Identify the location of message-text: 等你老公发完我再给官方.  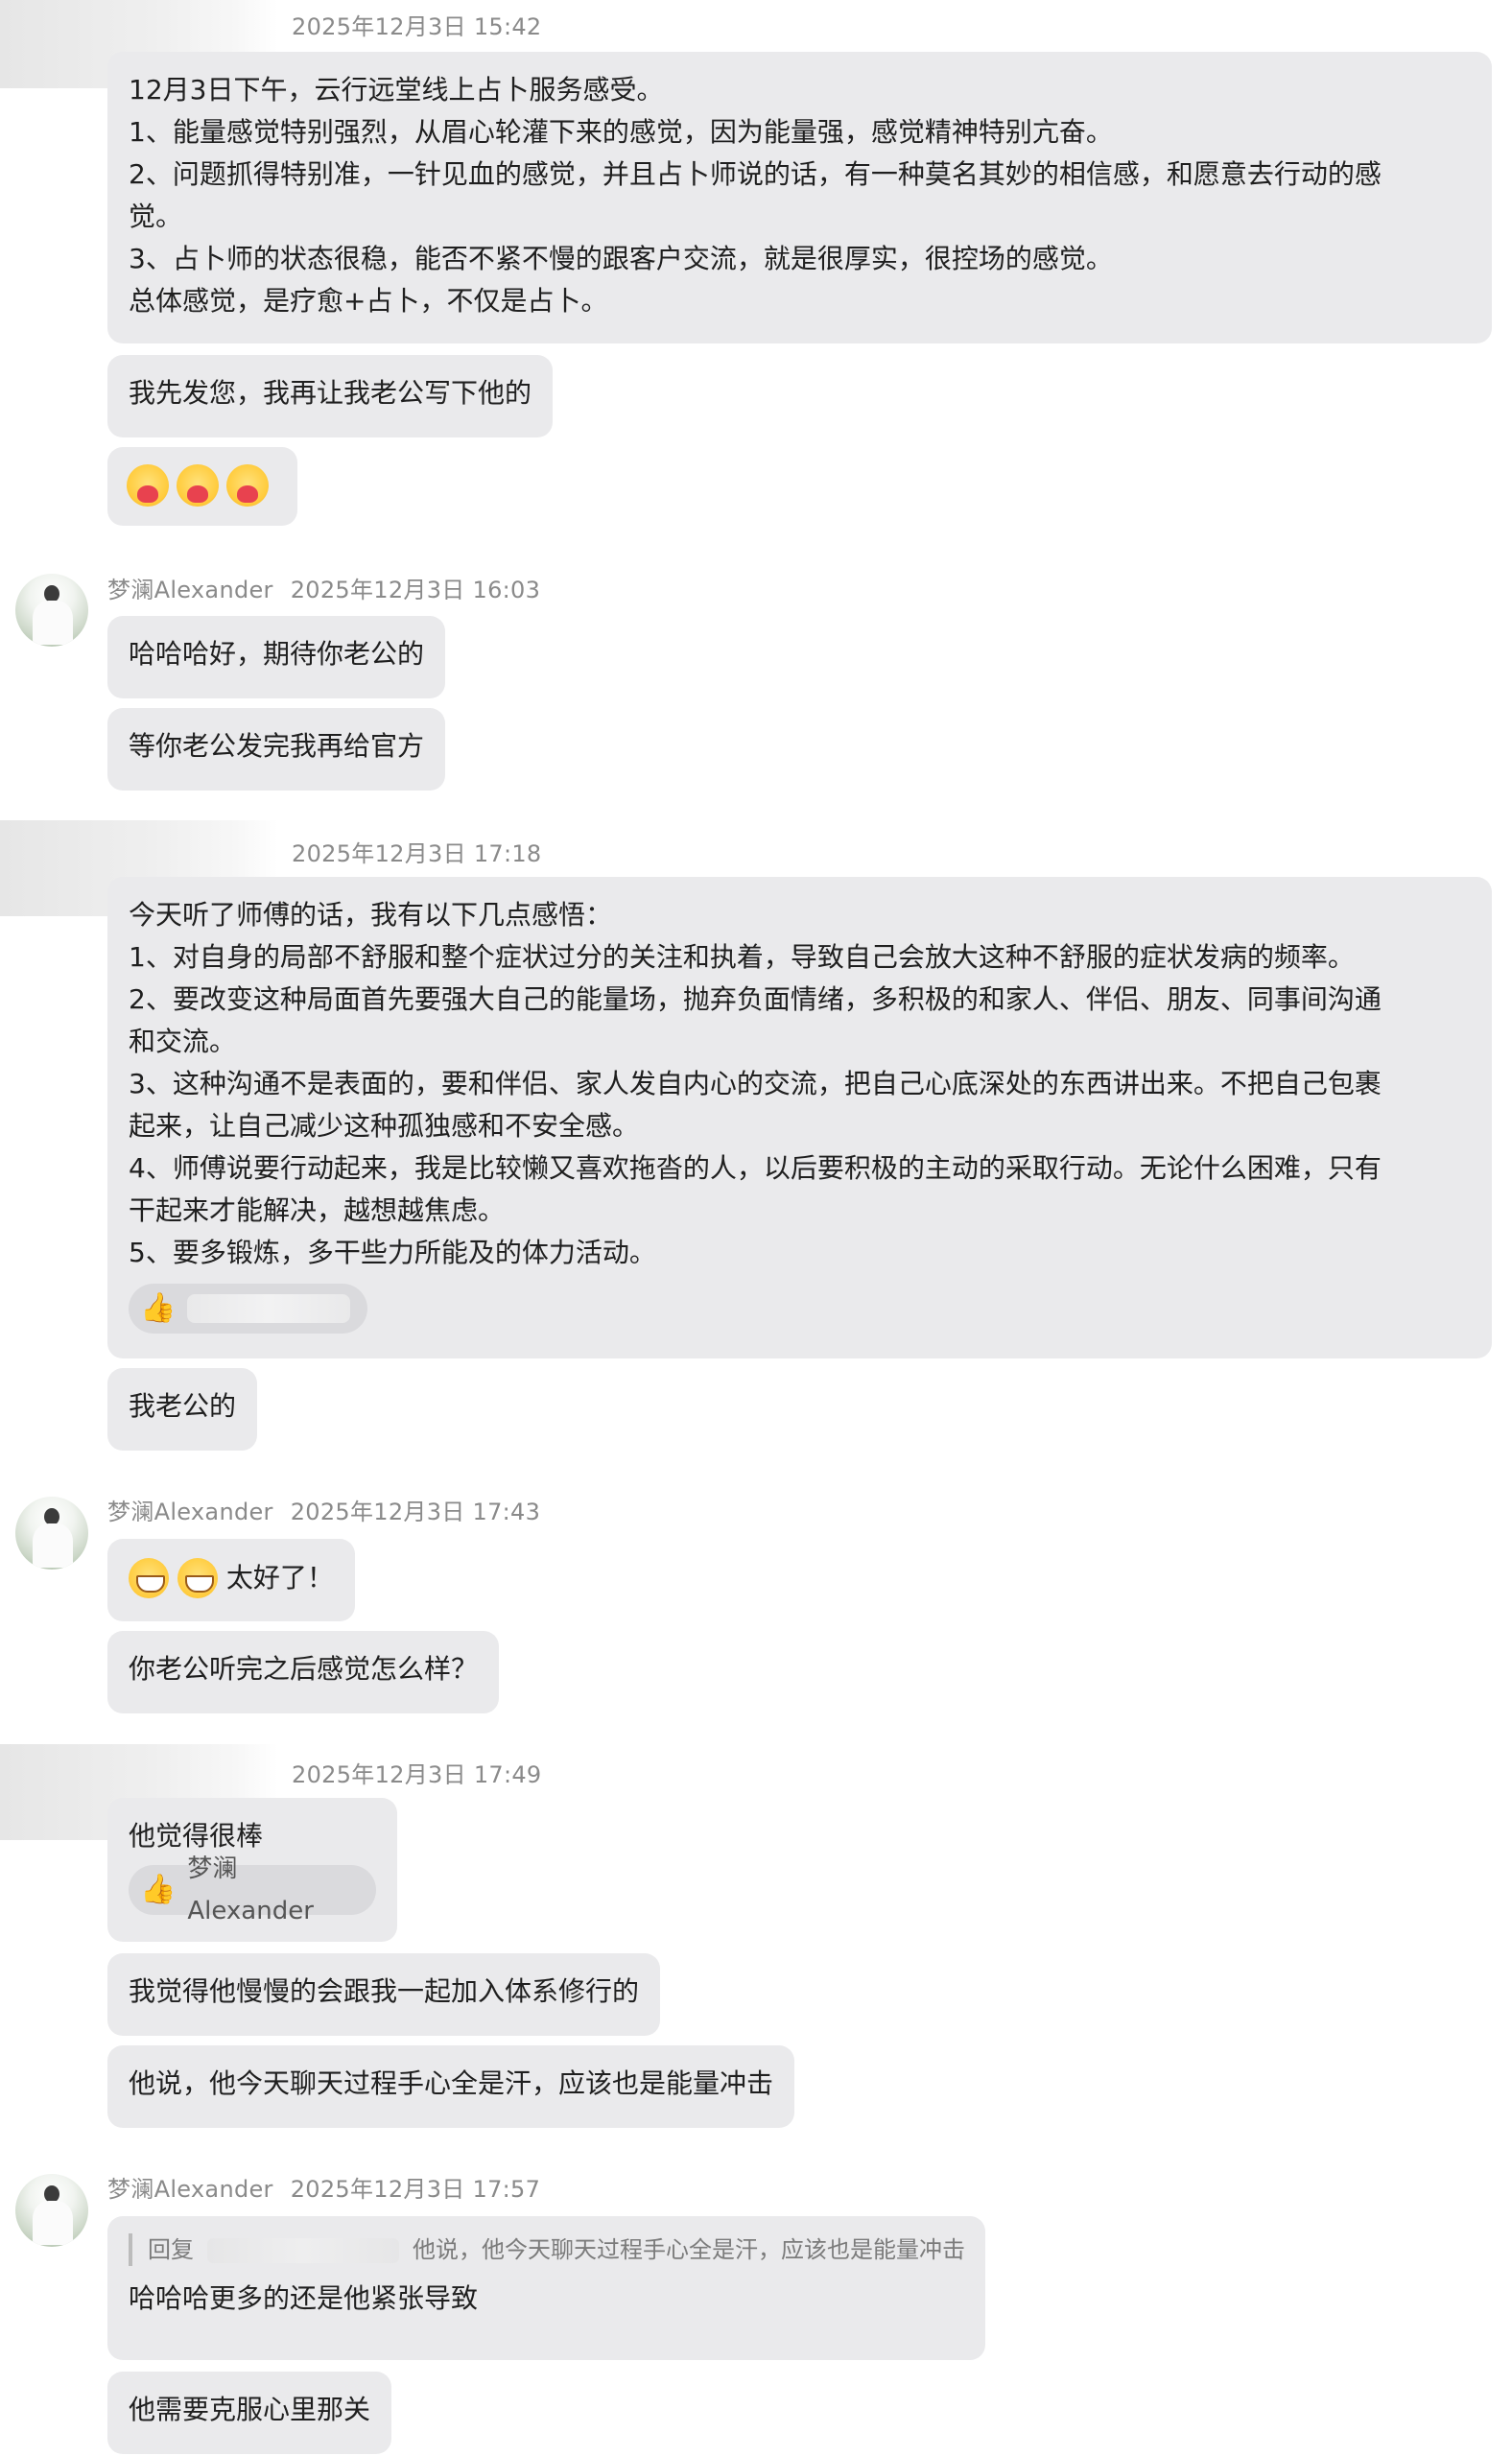
(277, 746).